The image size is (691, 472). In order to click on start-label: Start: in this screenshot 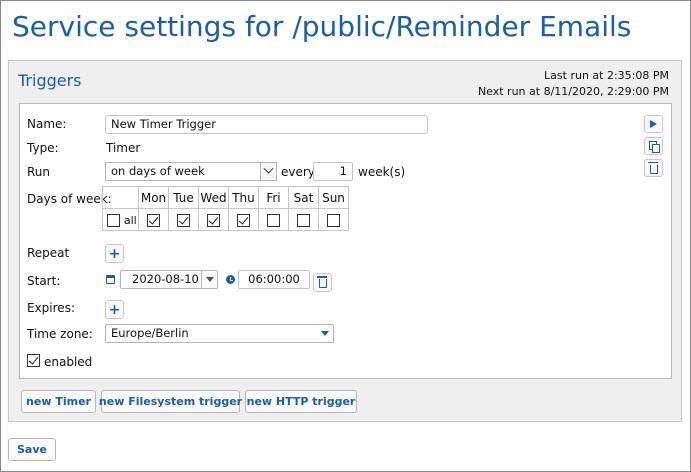, I will do `click(44, 281)`.